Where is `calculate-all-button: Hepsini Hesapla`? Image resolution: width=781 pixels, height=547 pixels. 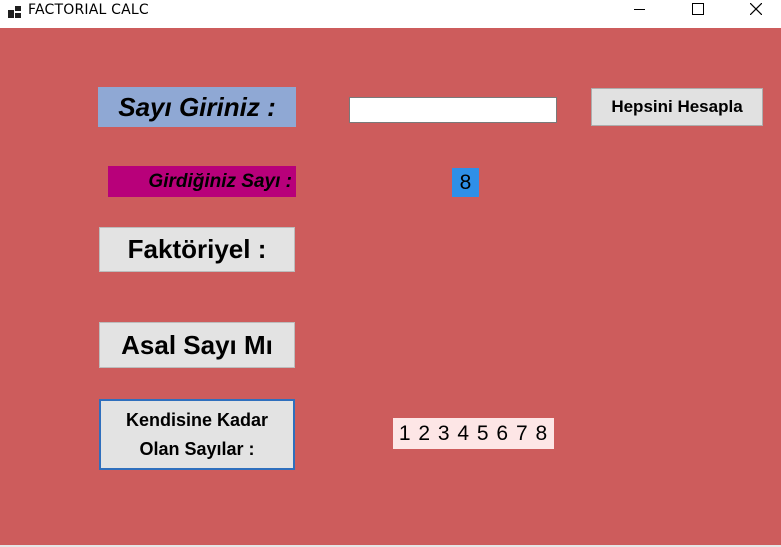
calculate-all-button: Hepsini Hesapla is located at coordinates (677, 107).